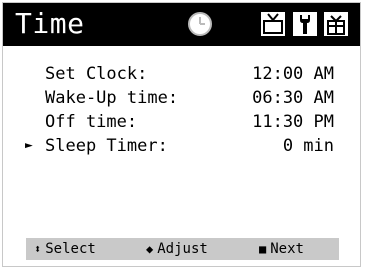  I want to click on setting-row-sleep-timer: ► Sleep Timer: 0 min, so click(181, 146).